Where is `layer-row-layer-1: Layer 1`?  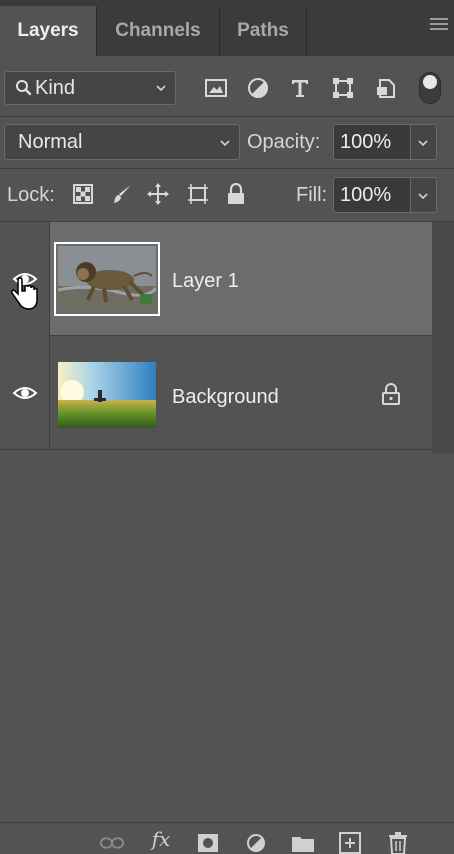 layer-row-layer-1: Layer 1 is located at coordinates (216, 279).